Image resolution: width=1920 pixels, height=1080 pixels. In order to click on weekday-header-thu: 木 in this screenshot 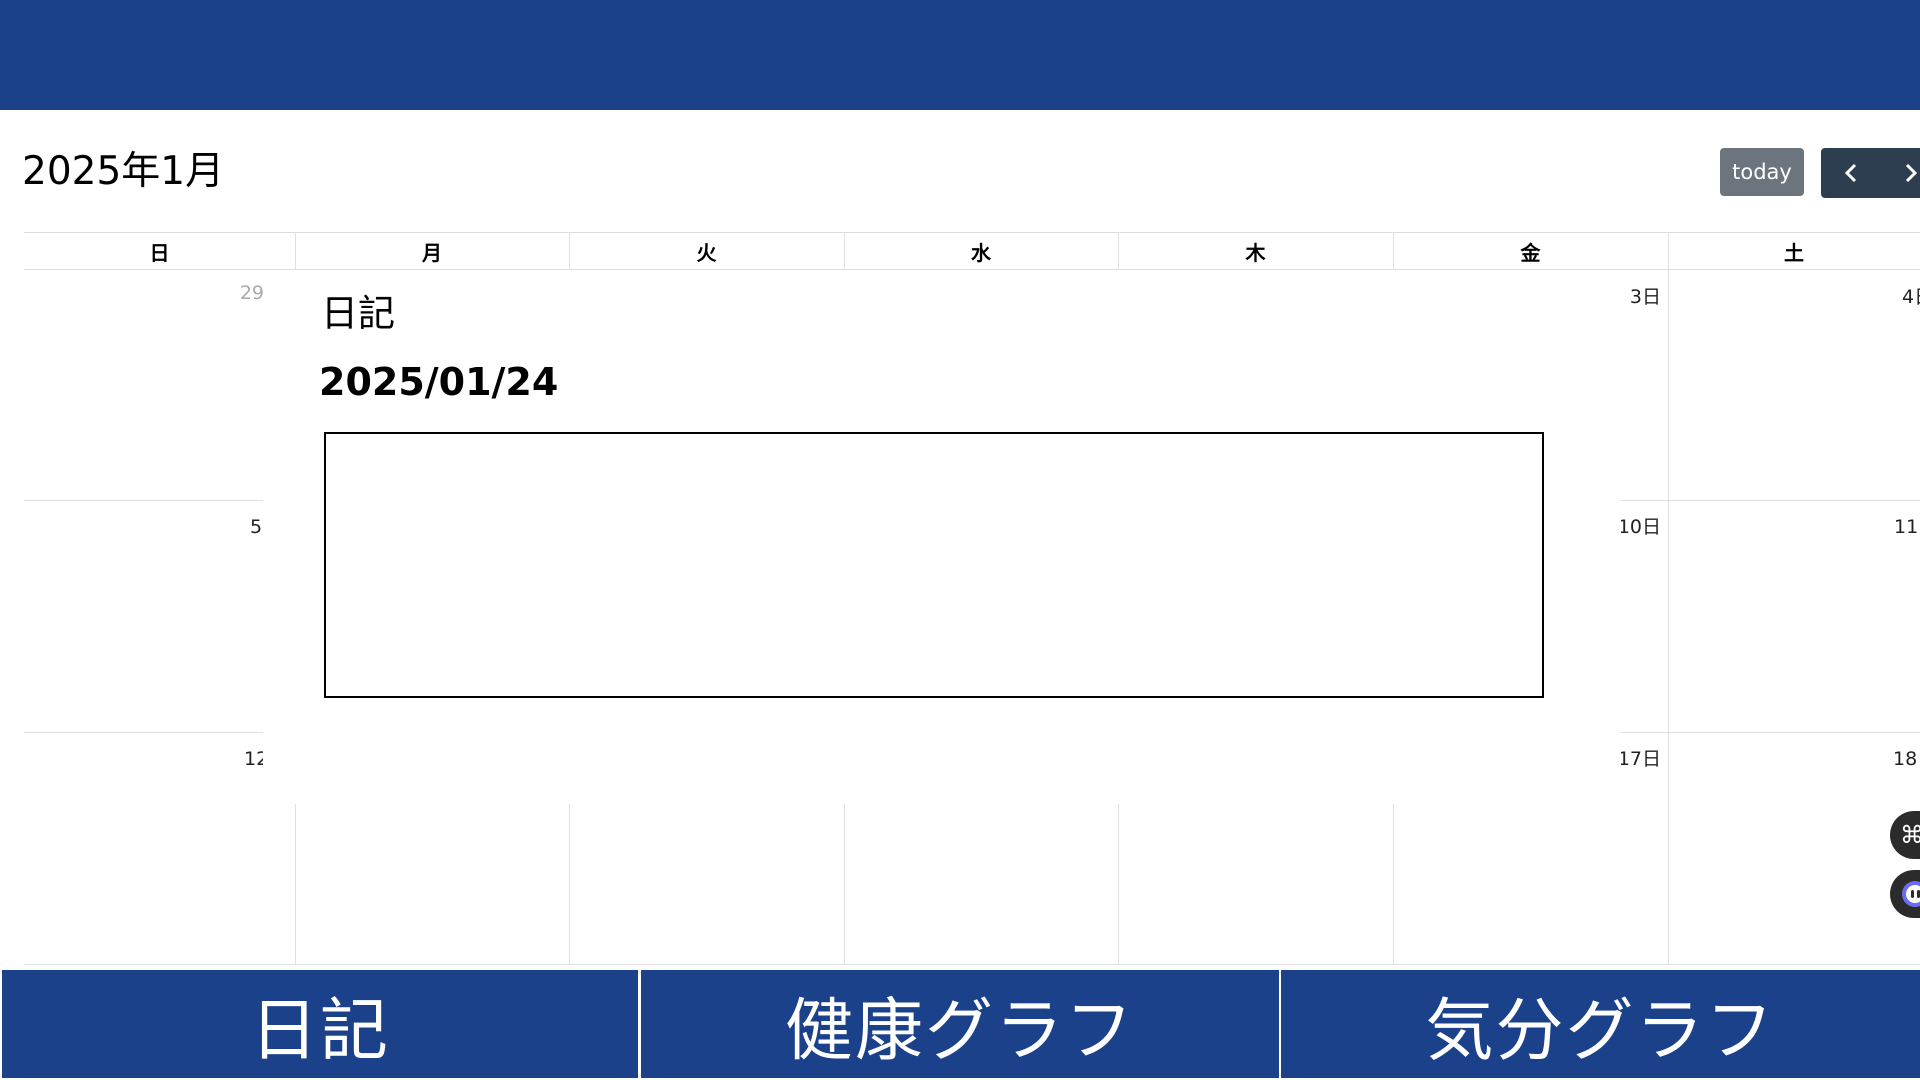, I will do `click(1255, 251)`.